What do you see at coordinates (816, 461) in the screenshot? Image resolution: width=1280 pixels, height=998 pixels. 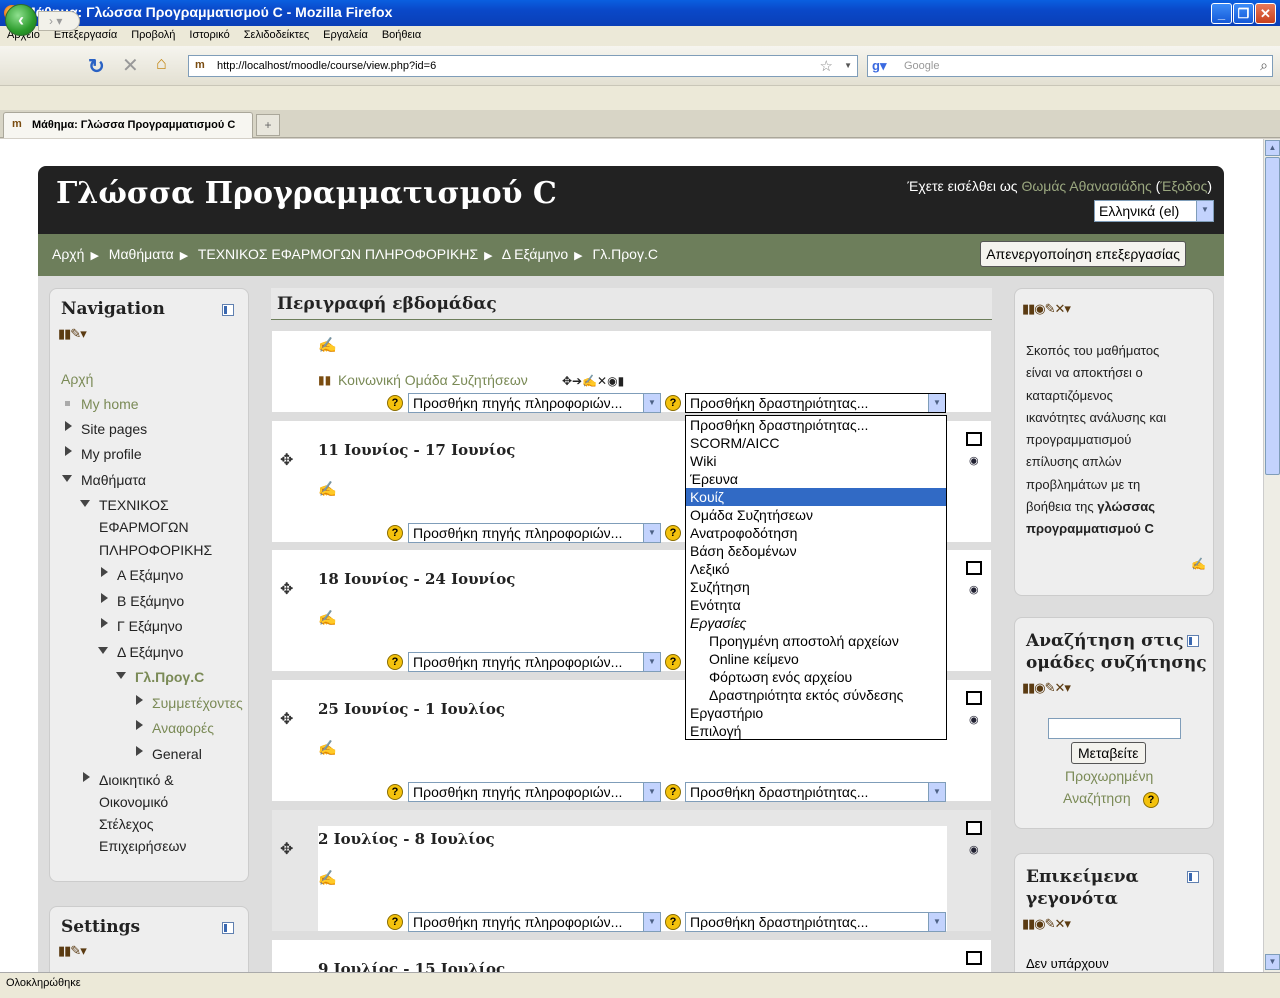 I see `dropdown-option: Wiki` at bounding box center [816, 461].